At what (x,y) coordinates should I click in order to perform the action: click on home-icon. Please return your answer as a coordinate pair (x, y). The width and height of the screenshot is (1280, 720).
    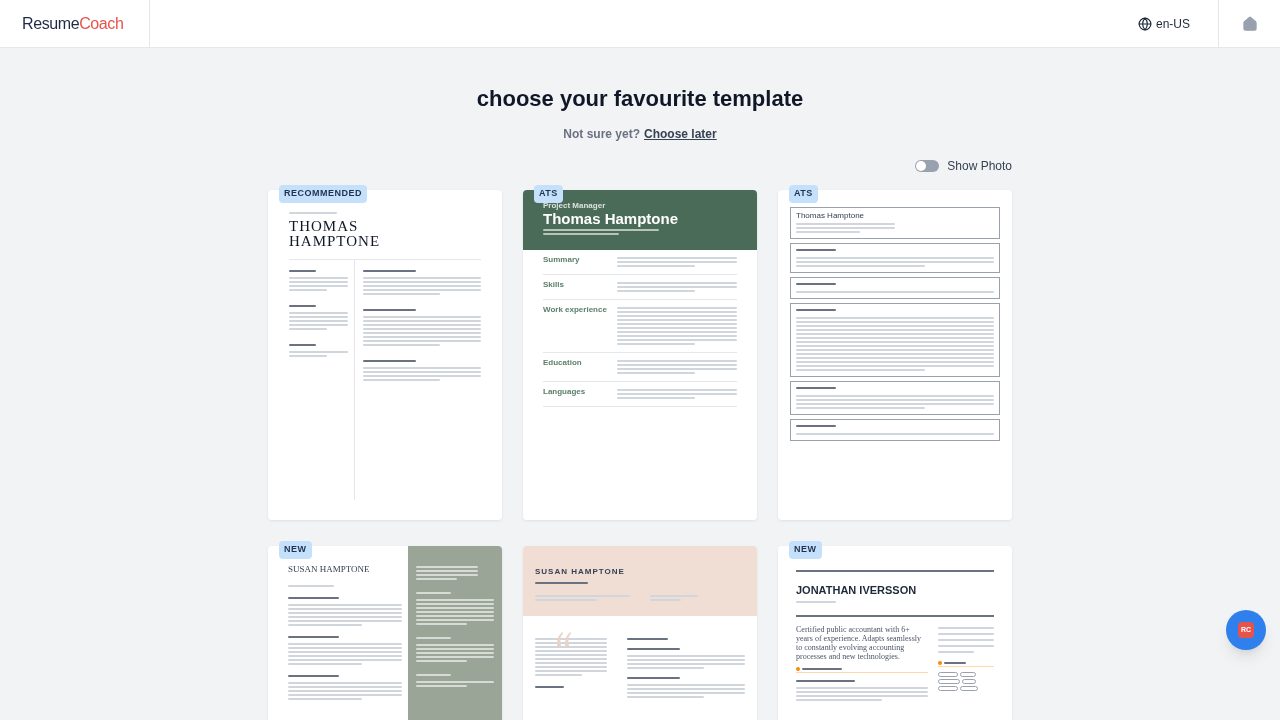
    Looking at the image, I should click on (1249, 23).